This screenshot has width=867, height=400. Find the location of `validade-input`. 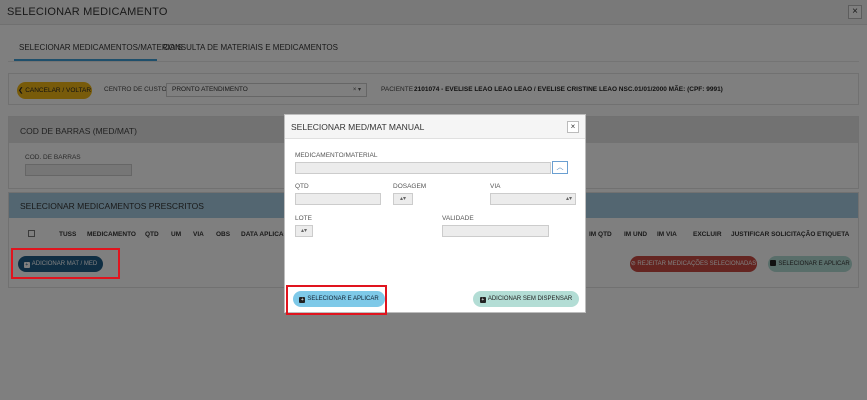

validade-input is located at coordinates (495, 231).